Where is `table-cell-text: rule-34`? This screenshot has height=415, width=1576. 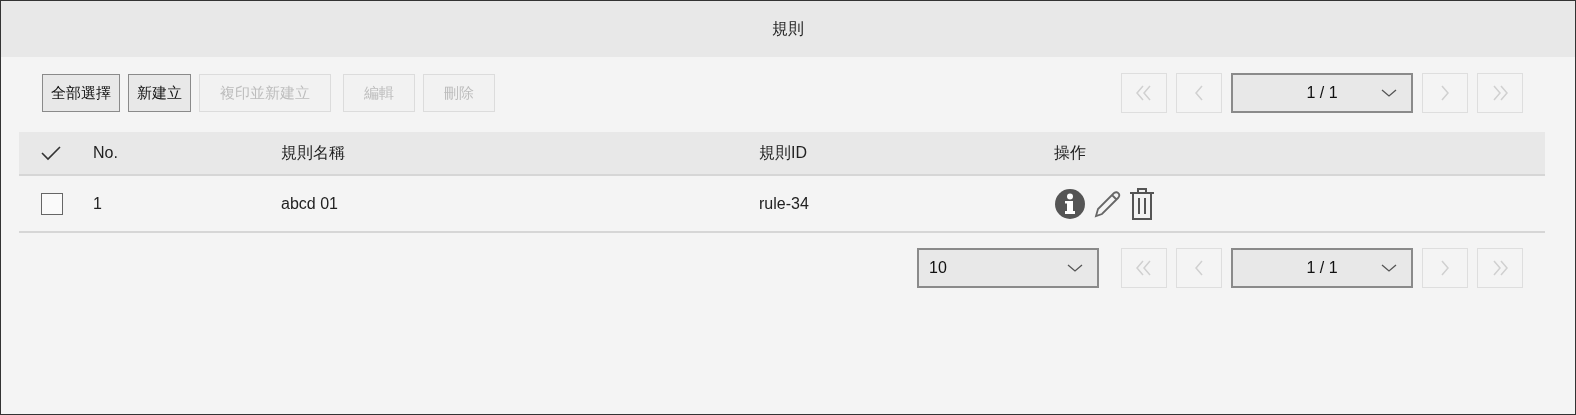 table-cell-text: rule-34 is located at coordinates (784, 203).